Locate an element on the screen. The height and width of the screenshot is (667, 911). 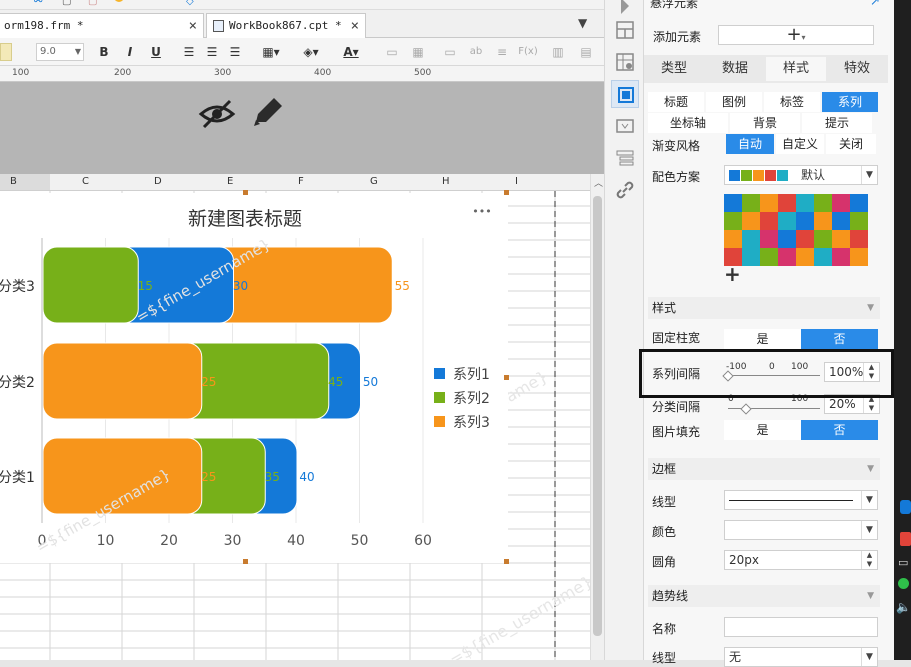
line-type-select: ▼ is located at coordinates (801, 500).